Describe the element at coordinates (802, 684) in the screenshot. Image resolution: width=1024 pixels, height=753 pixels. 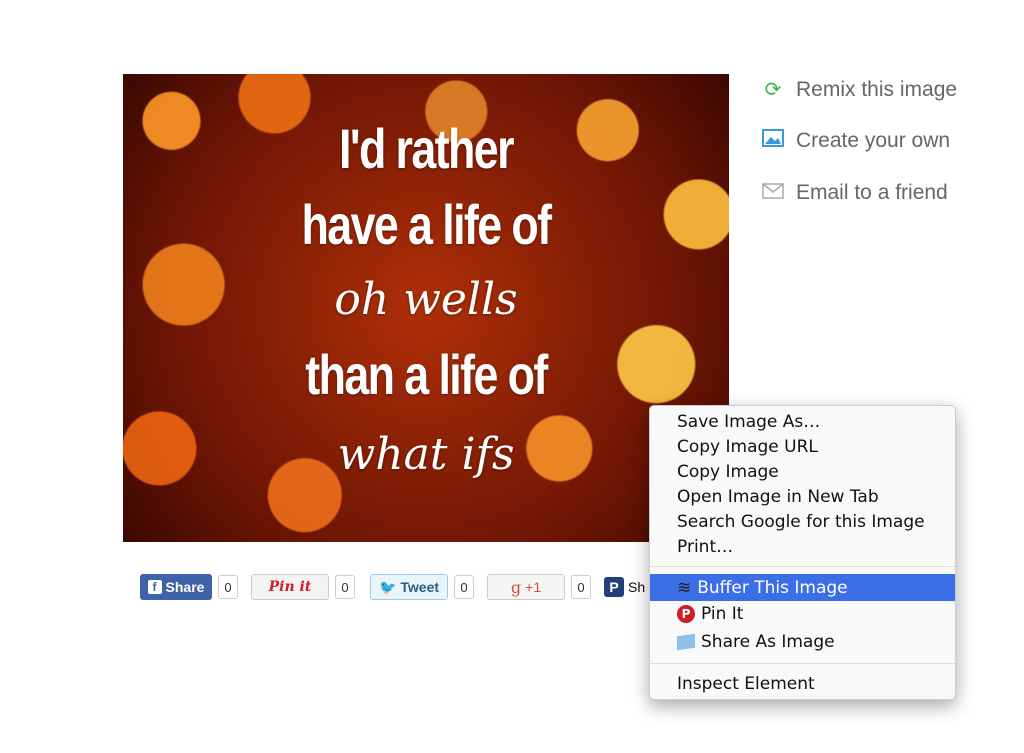
I see `menu-item-inspect-element: Inspect Element` at that location.